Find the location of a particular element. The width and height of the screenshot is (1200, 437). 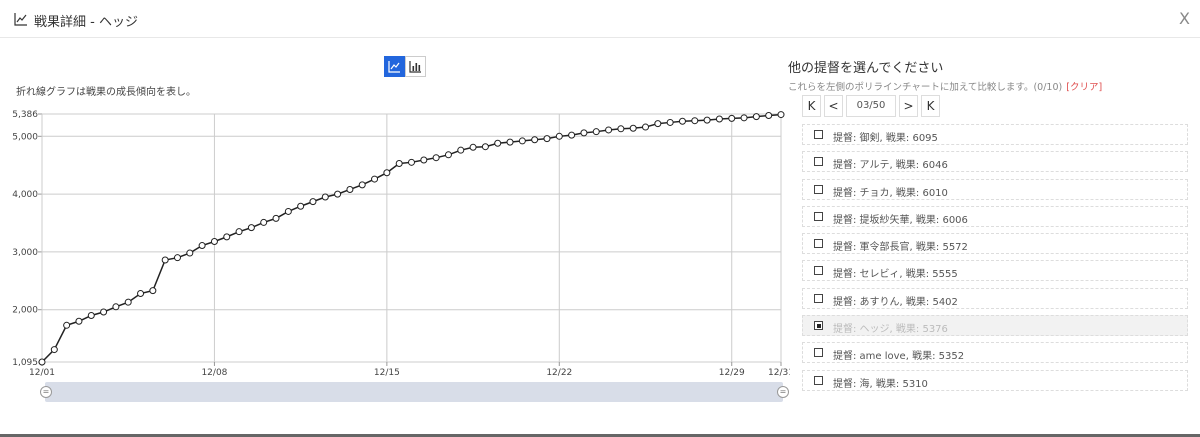

dialog-header: 戦果詳細 - ヘッジ X is located at coordinates (600, 19).